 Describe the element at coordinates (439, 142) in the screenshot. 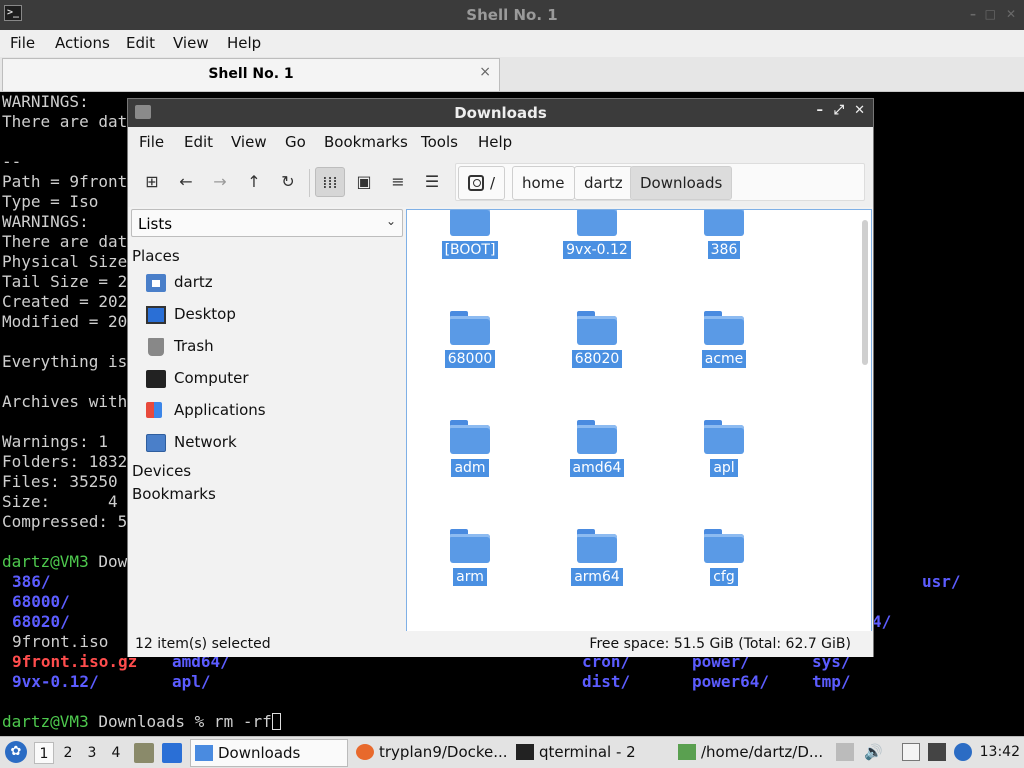

I see `menu-tools: Tools` at that location.